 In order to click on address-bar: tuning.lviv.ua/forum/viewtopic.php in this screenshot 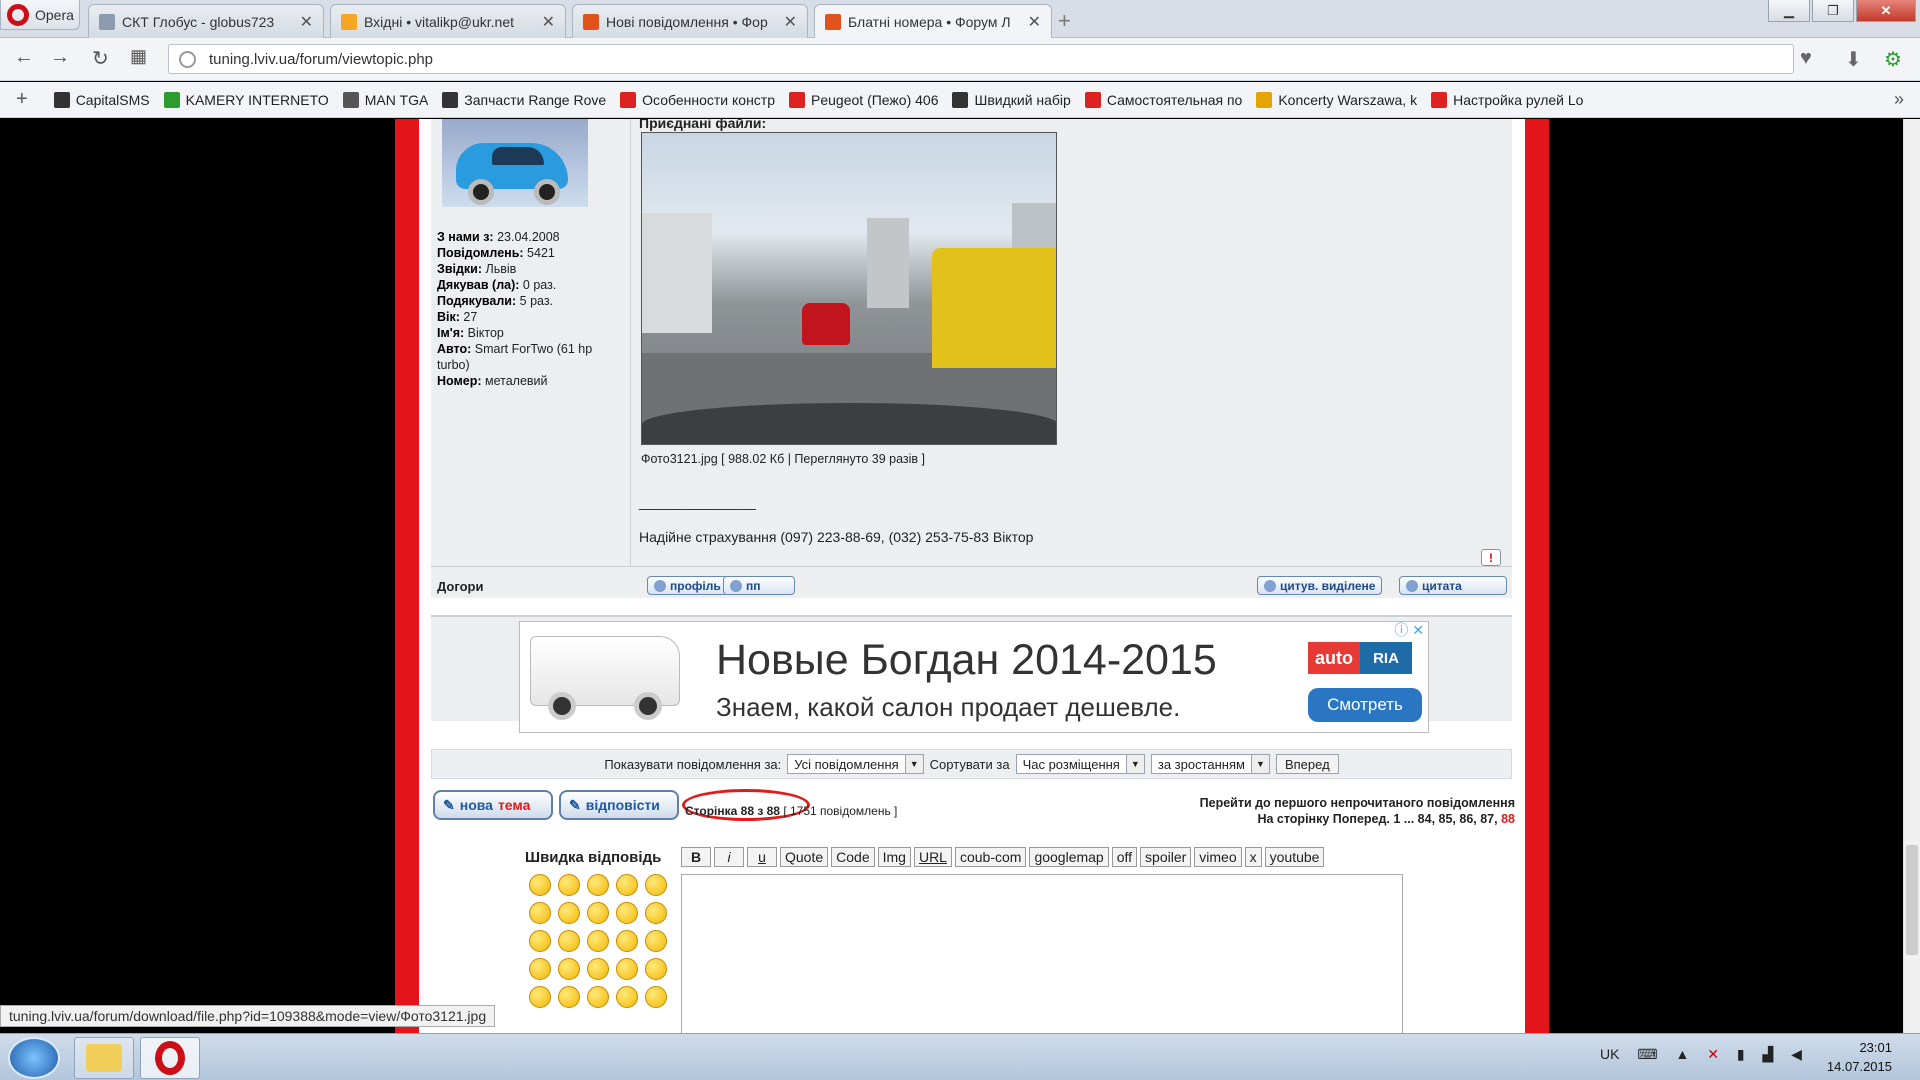, I will do `click(981, 59)`.